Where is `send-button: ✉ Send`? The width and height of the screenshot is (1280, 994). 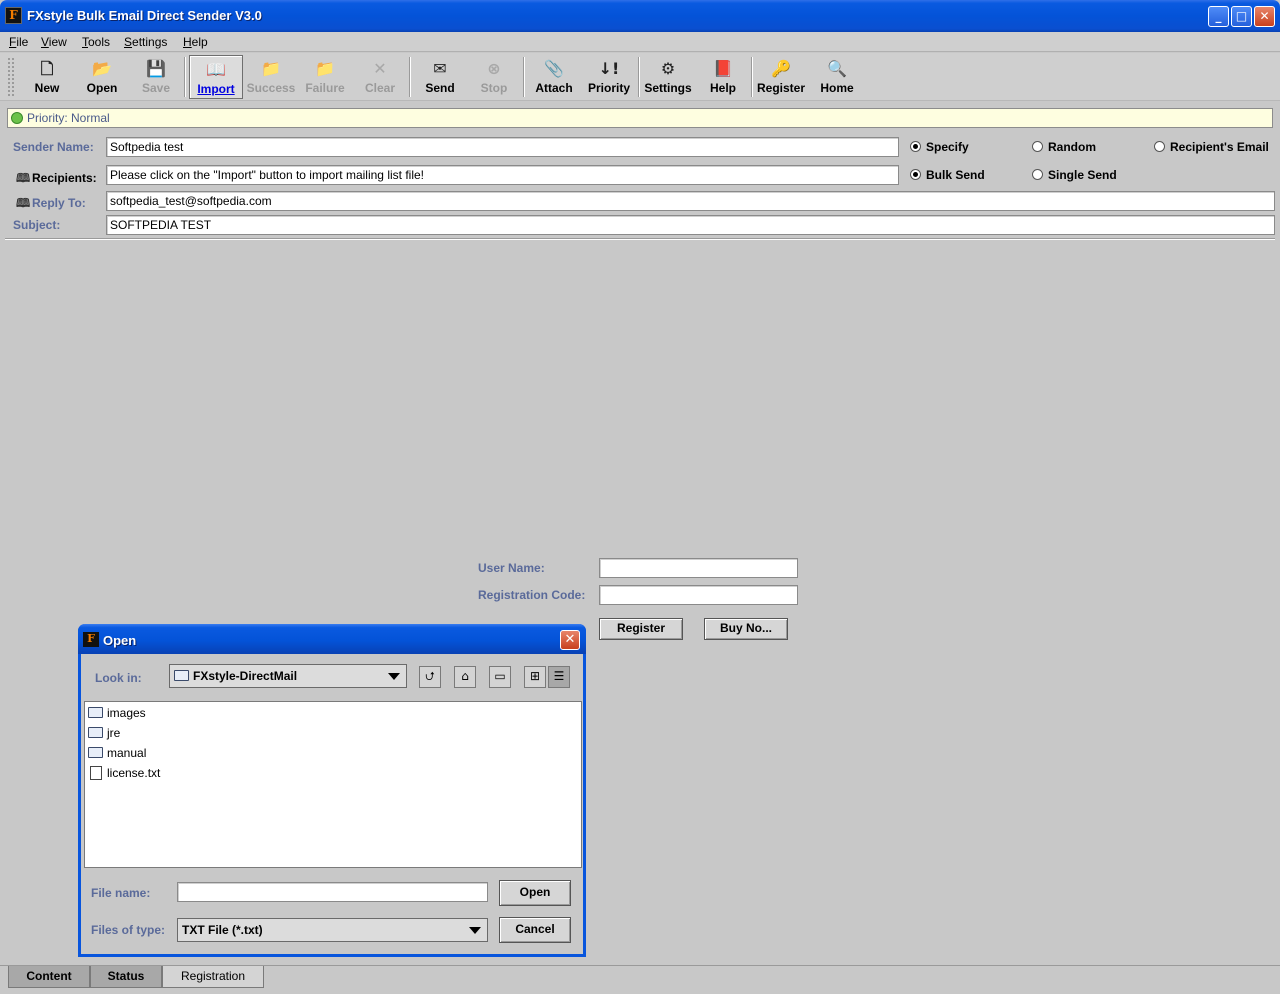 send-button: ✉ Send is located at coordinates (440, 77).